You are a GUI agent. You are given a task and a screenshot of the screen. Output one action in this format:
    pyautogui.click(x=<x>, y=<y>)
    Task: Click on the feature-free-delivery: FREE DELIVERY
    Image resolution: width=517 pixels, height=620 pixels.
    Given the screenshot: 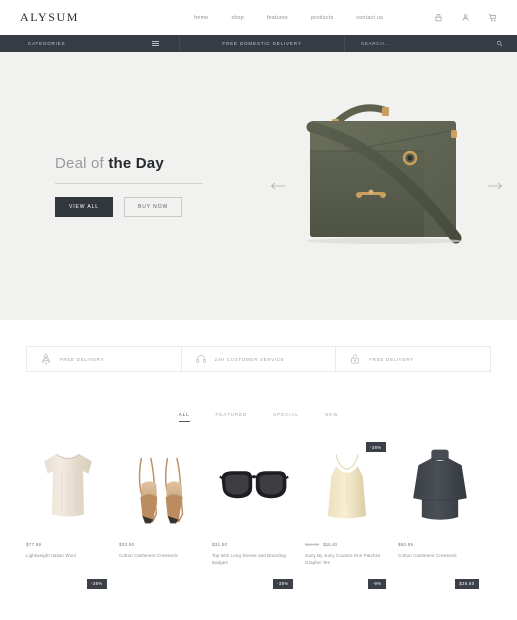 What is the action you would take?
    pyautogui.click(x=104, y=359)
    